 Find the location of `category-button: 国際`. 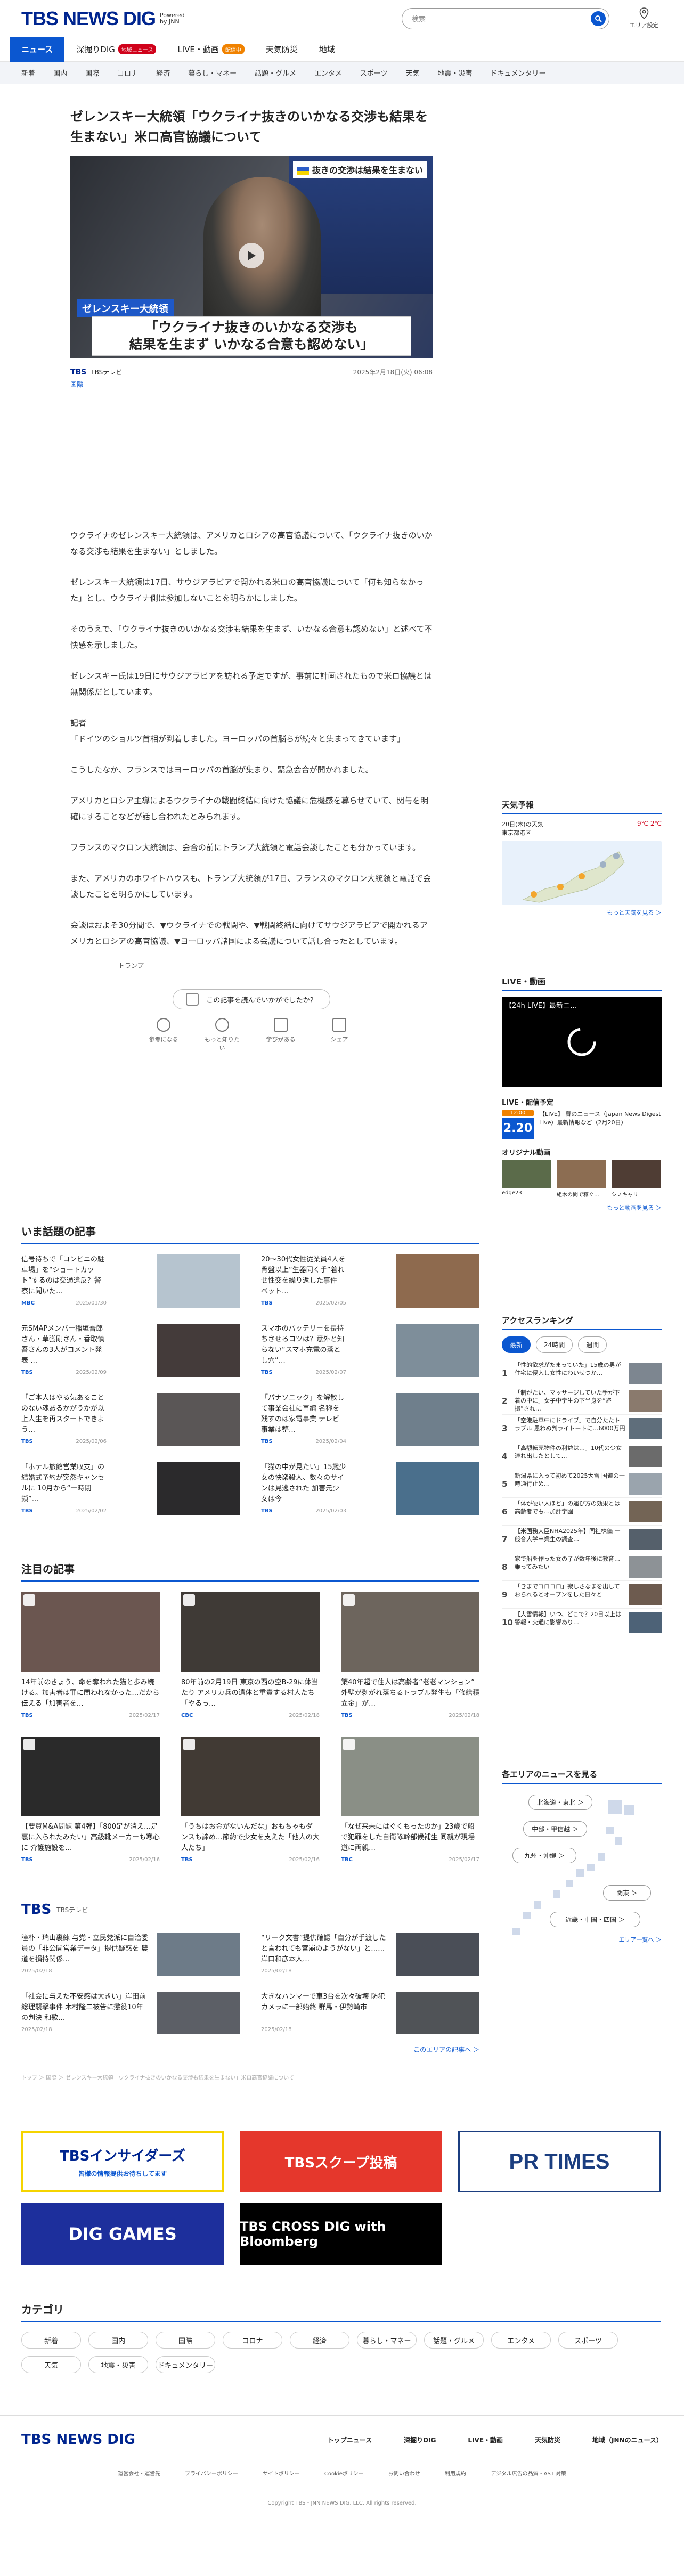

category-button: 国際 is located at coordinates (185, 2341).